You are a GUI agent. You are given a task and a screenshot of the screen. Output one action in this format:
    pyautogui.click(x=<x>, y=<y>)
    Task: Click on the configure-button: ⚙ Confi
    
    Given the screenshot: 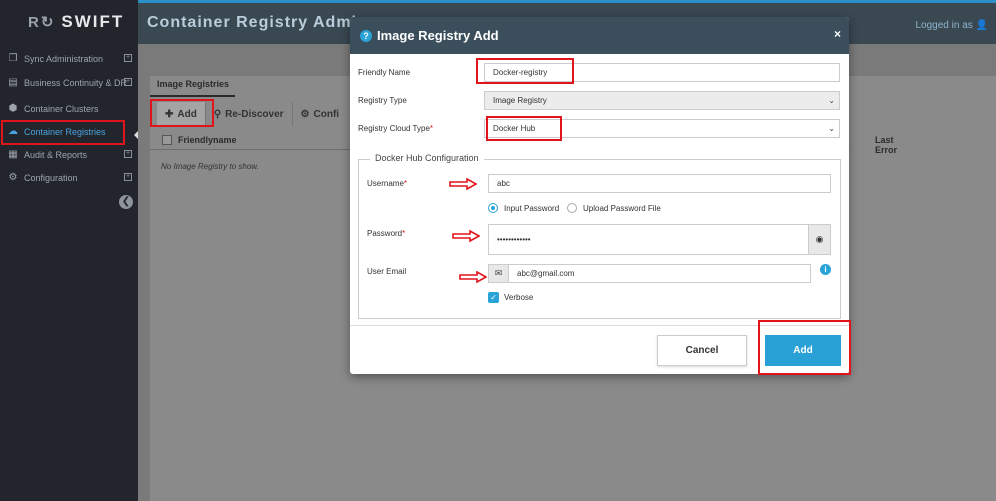 What is the action you would take?
    pyautogui.click(x=320, y=114)
    